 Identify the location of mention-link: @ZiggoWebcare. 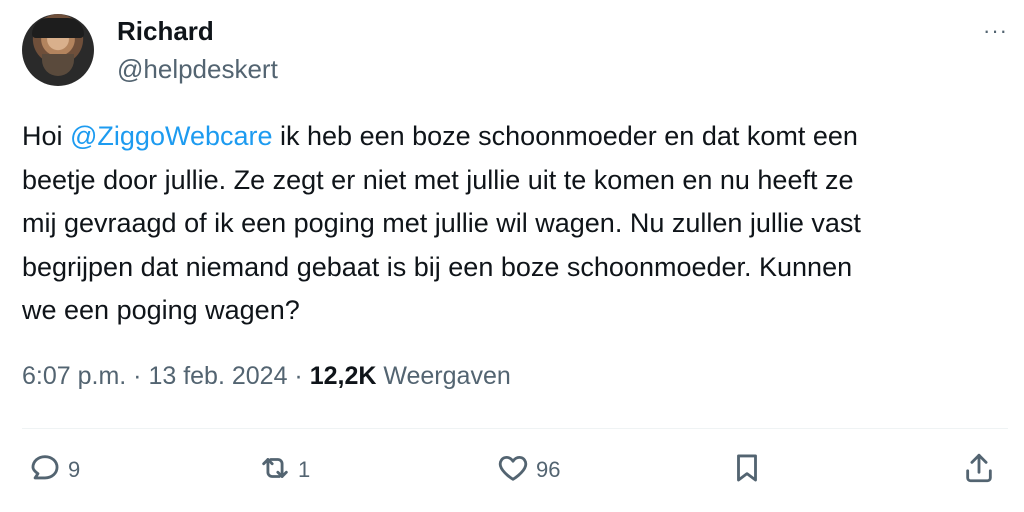
(171, 136).